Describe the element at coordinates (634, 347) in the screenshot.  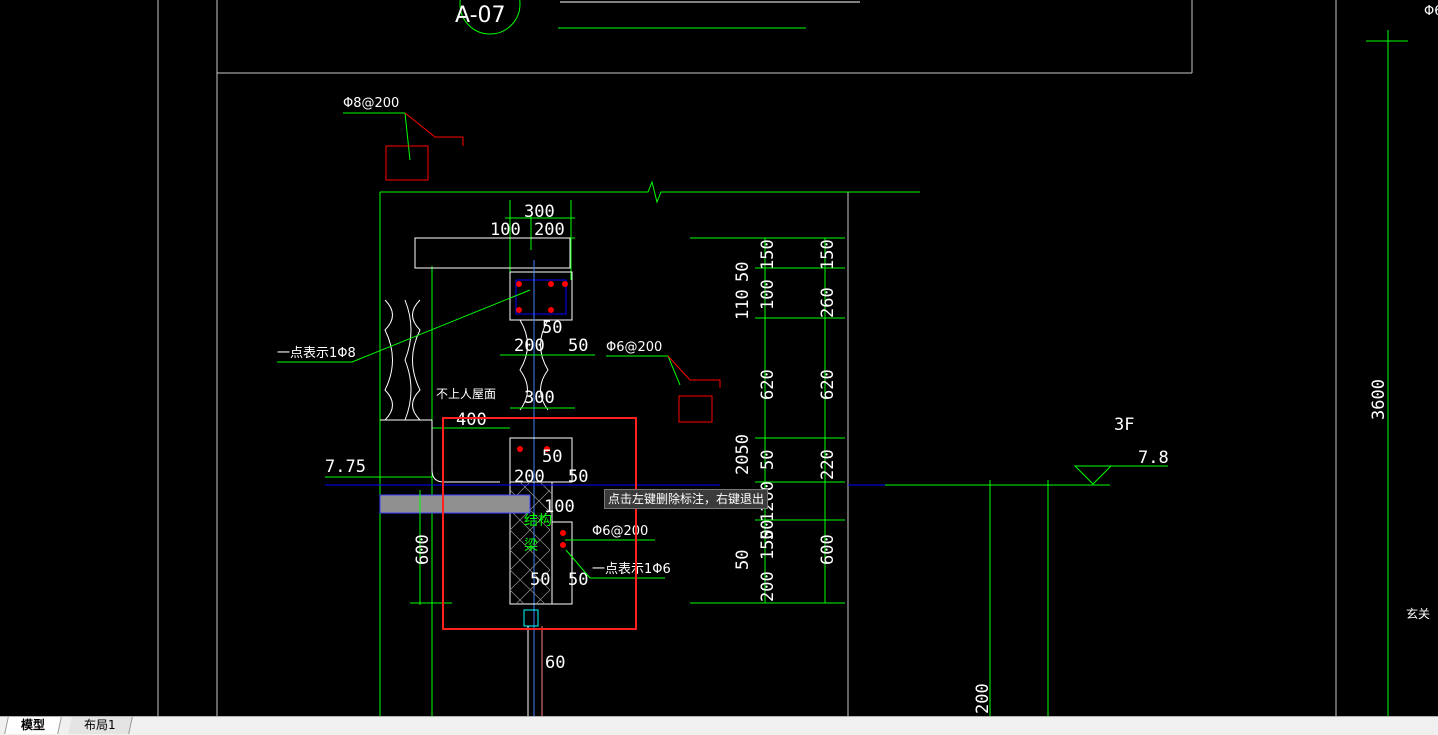
I see `rebar-mid-label: Φ6@200` at that location.